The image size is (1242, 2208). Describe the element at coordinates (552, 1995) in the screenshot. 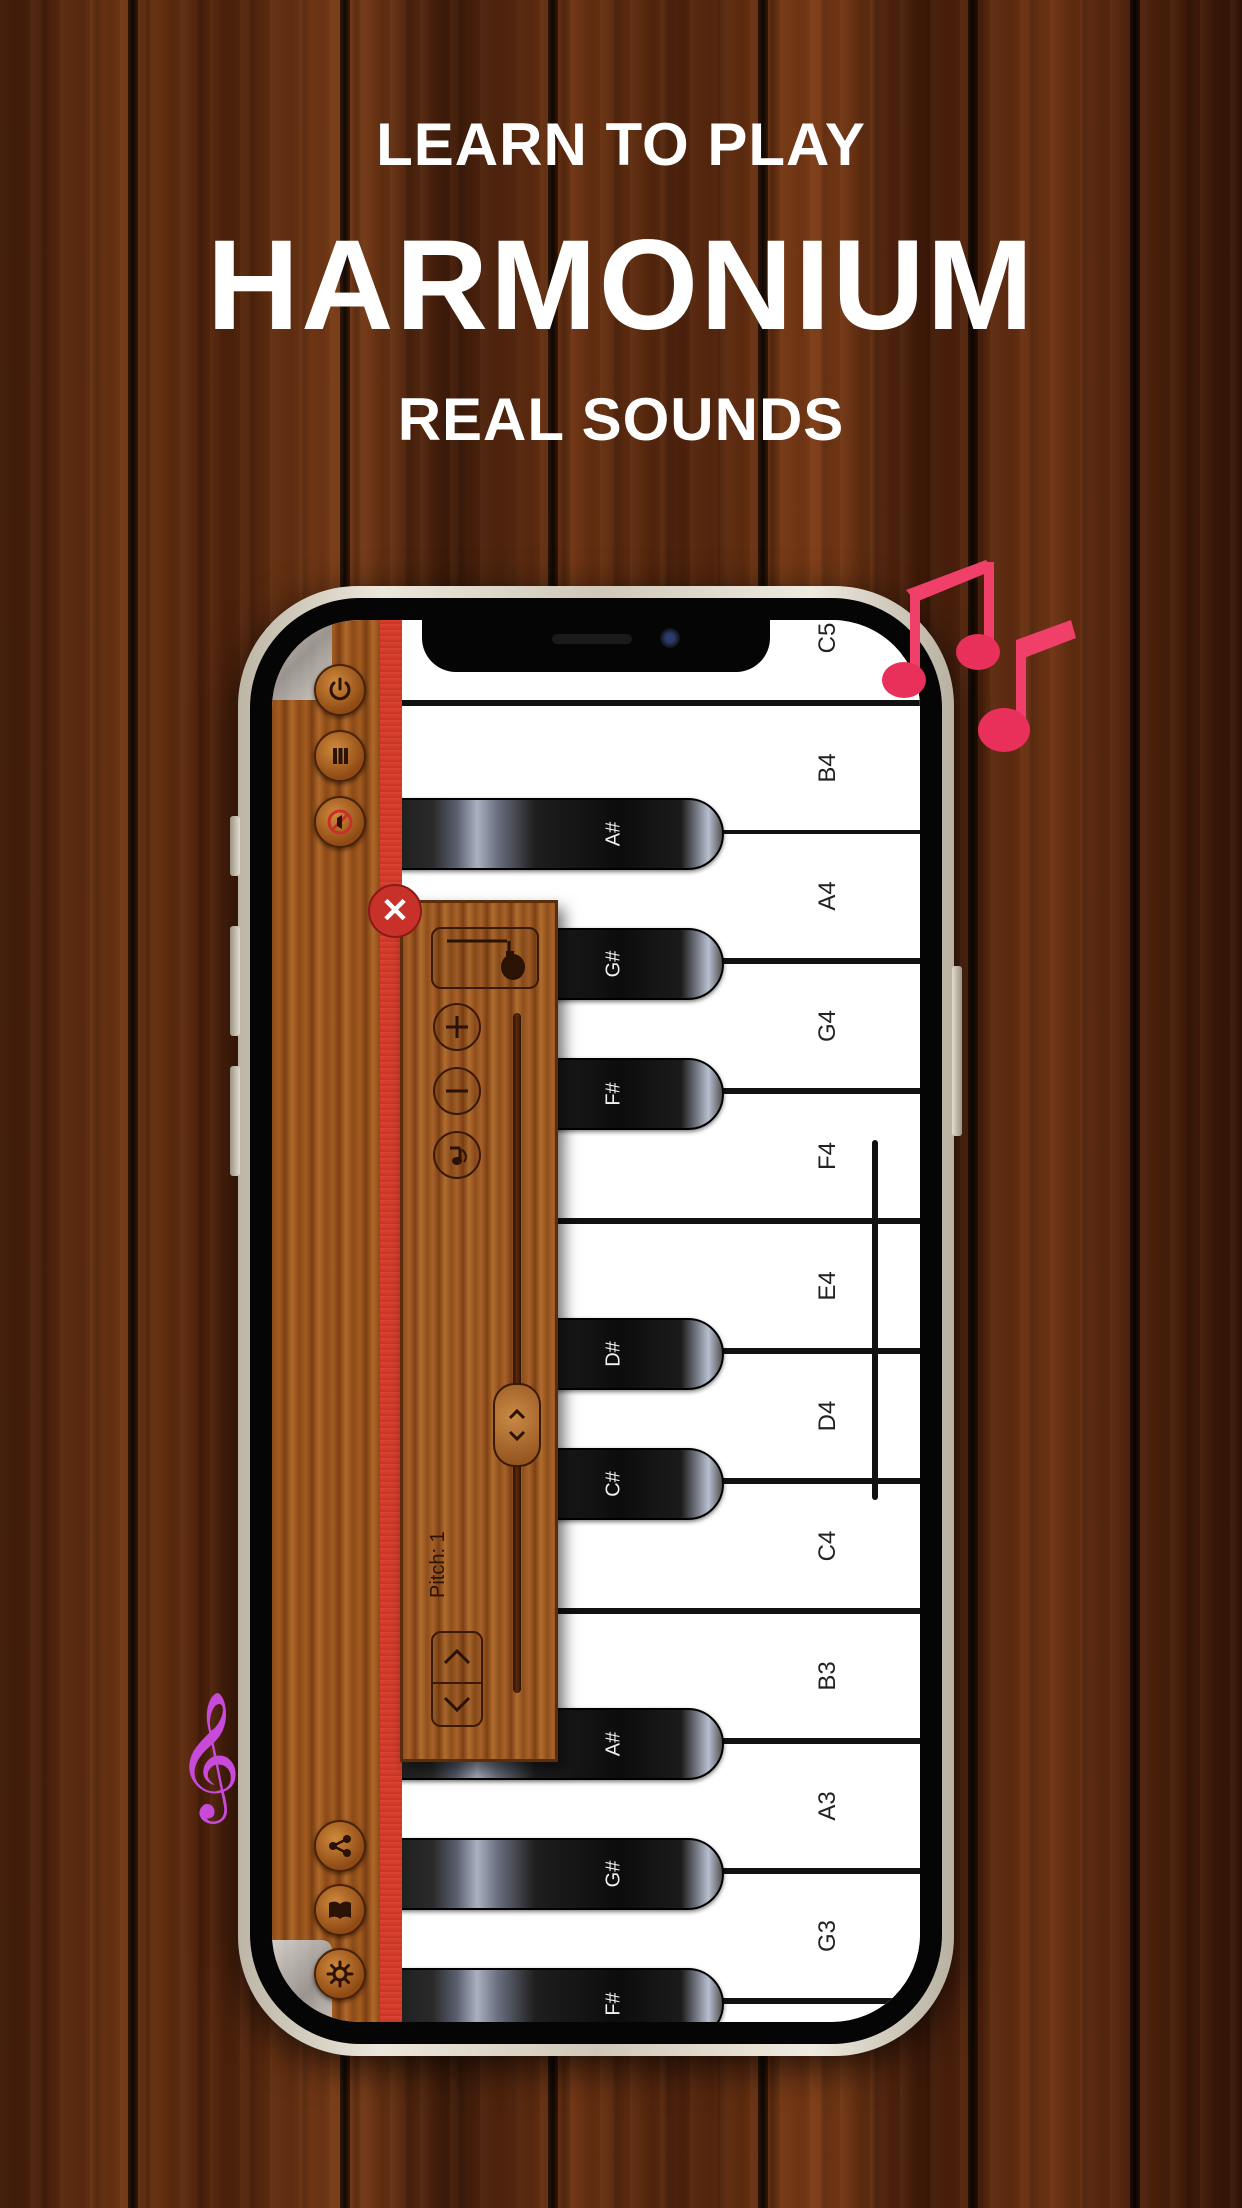

I see `black-key: F#` at that location.